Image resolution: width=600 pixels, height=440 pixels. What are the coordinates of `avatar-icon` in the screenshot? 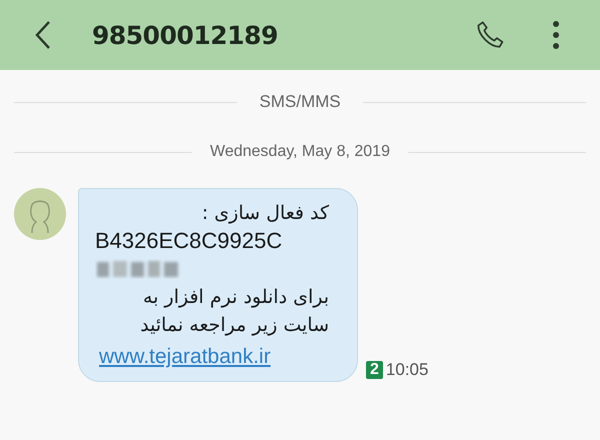 It's located at (40, 214).